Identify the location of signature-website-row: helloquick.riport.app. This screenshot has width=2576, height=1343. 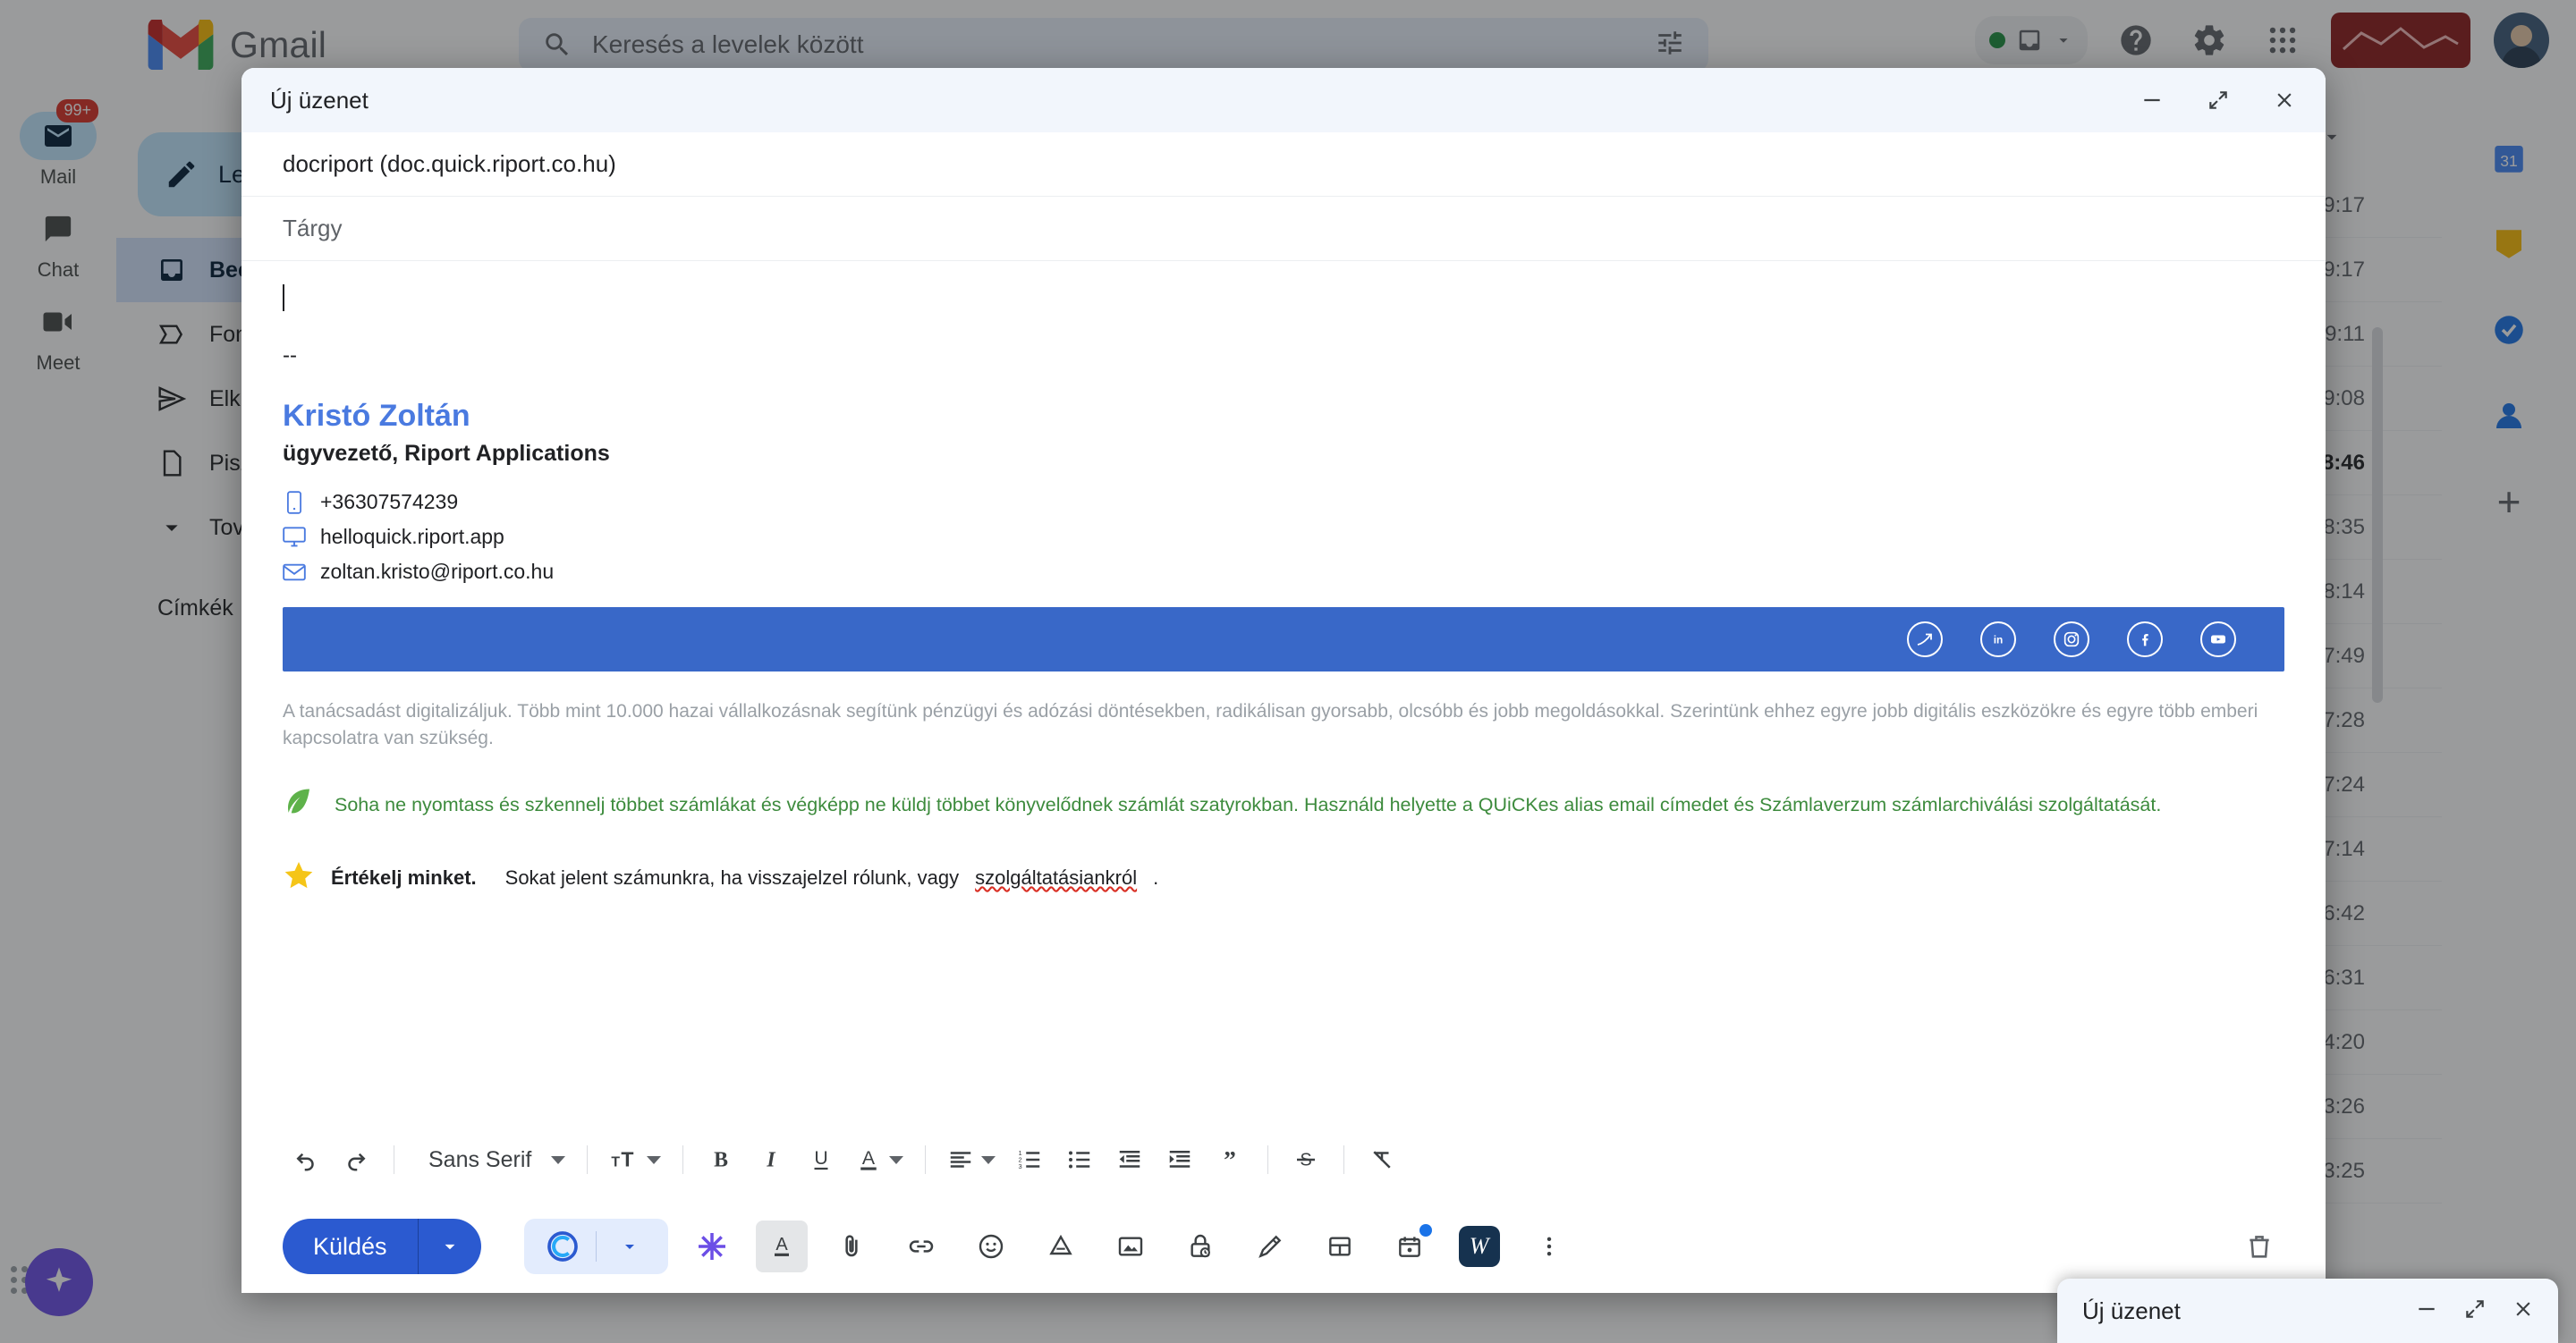
(1283, 537).